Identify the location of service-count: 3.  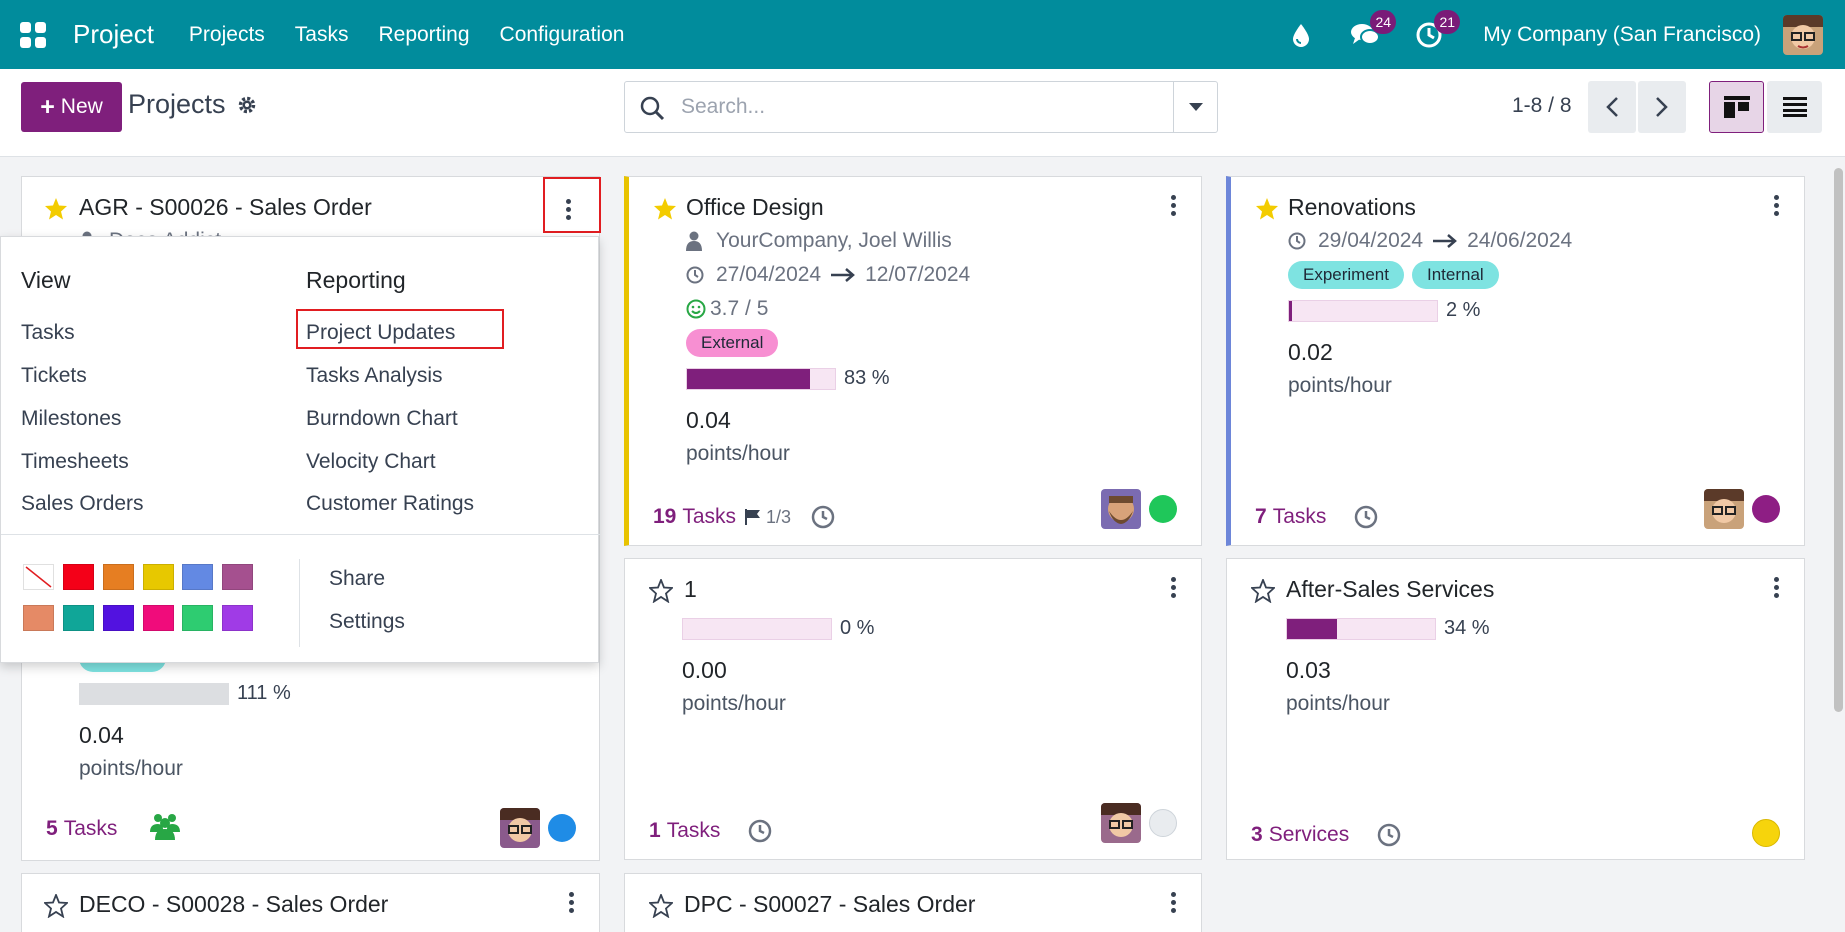
(1257, 835).